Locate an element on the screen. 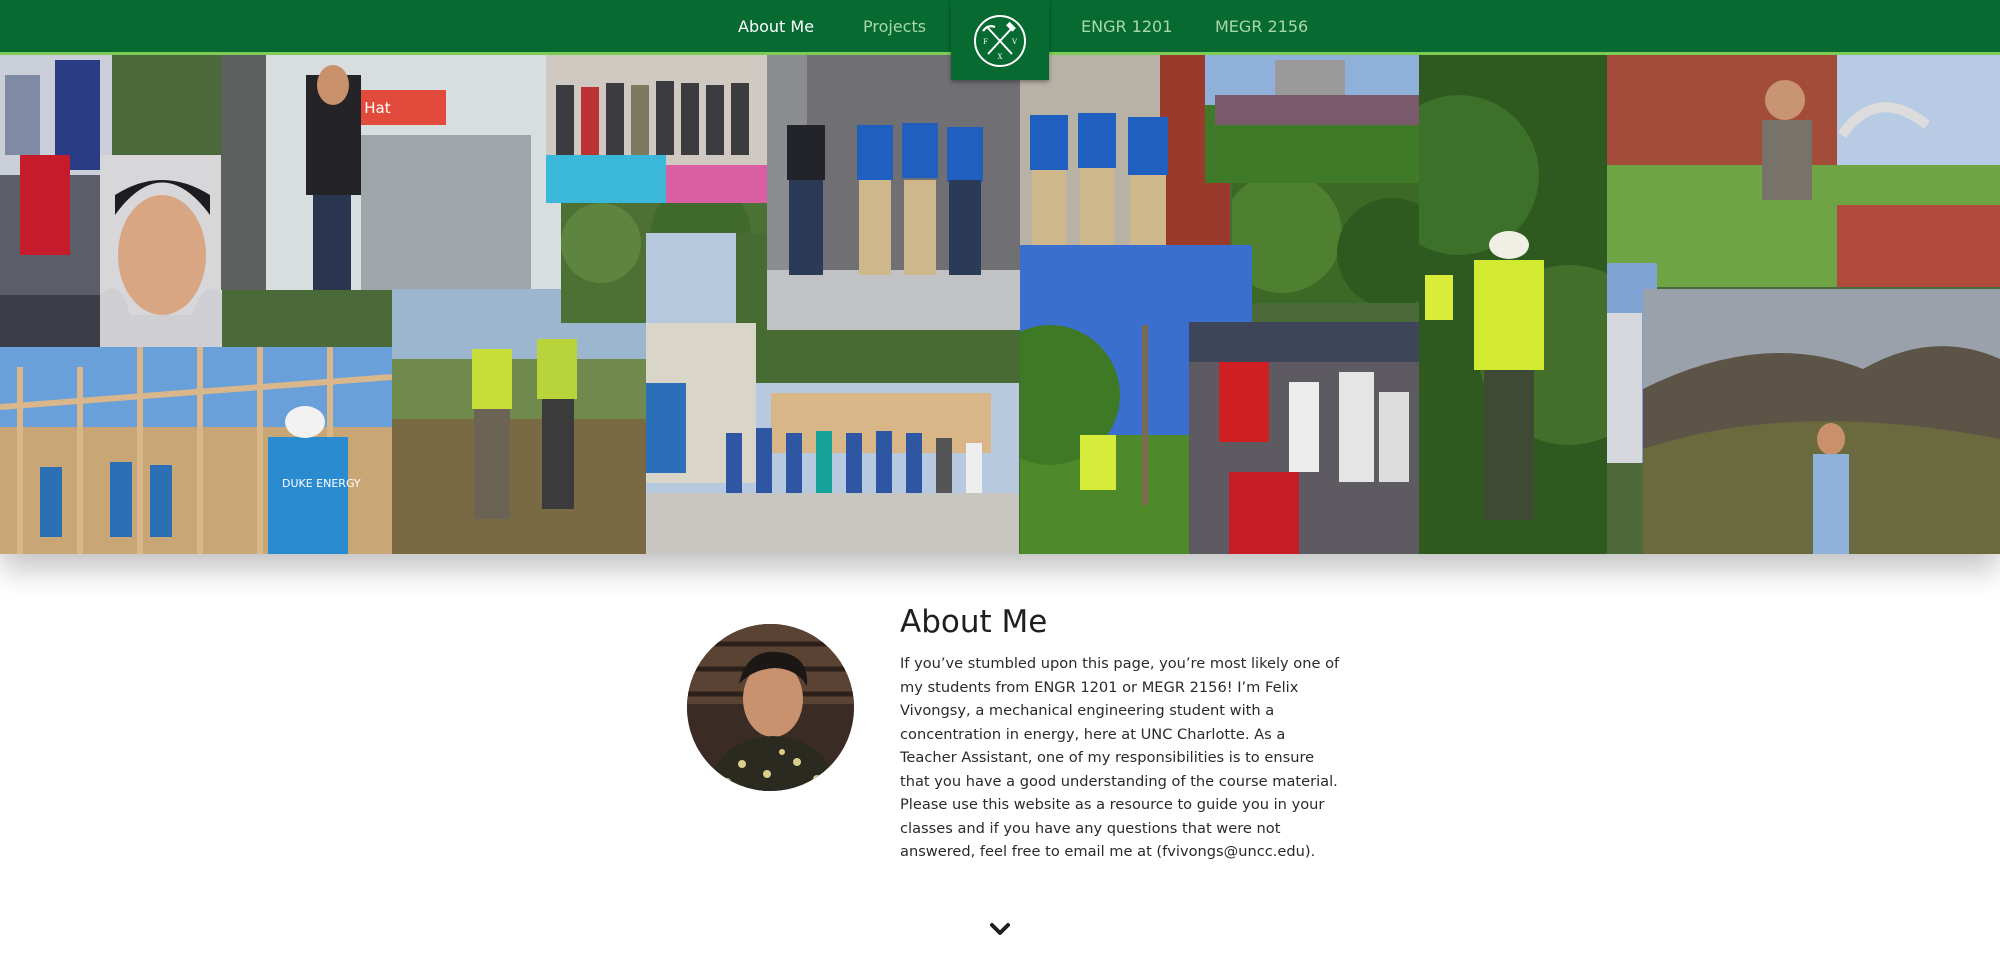 This screenshot has width=2000, height=969. photo-hollywood-hills is located at coordinates (1821, 421).